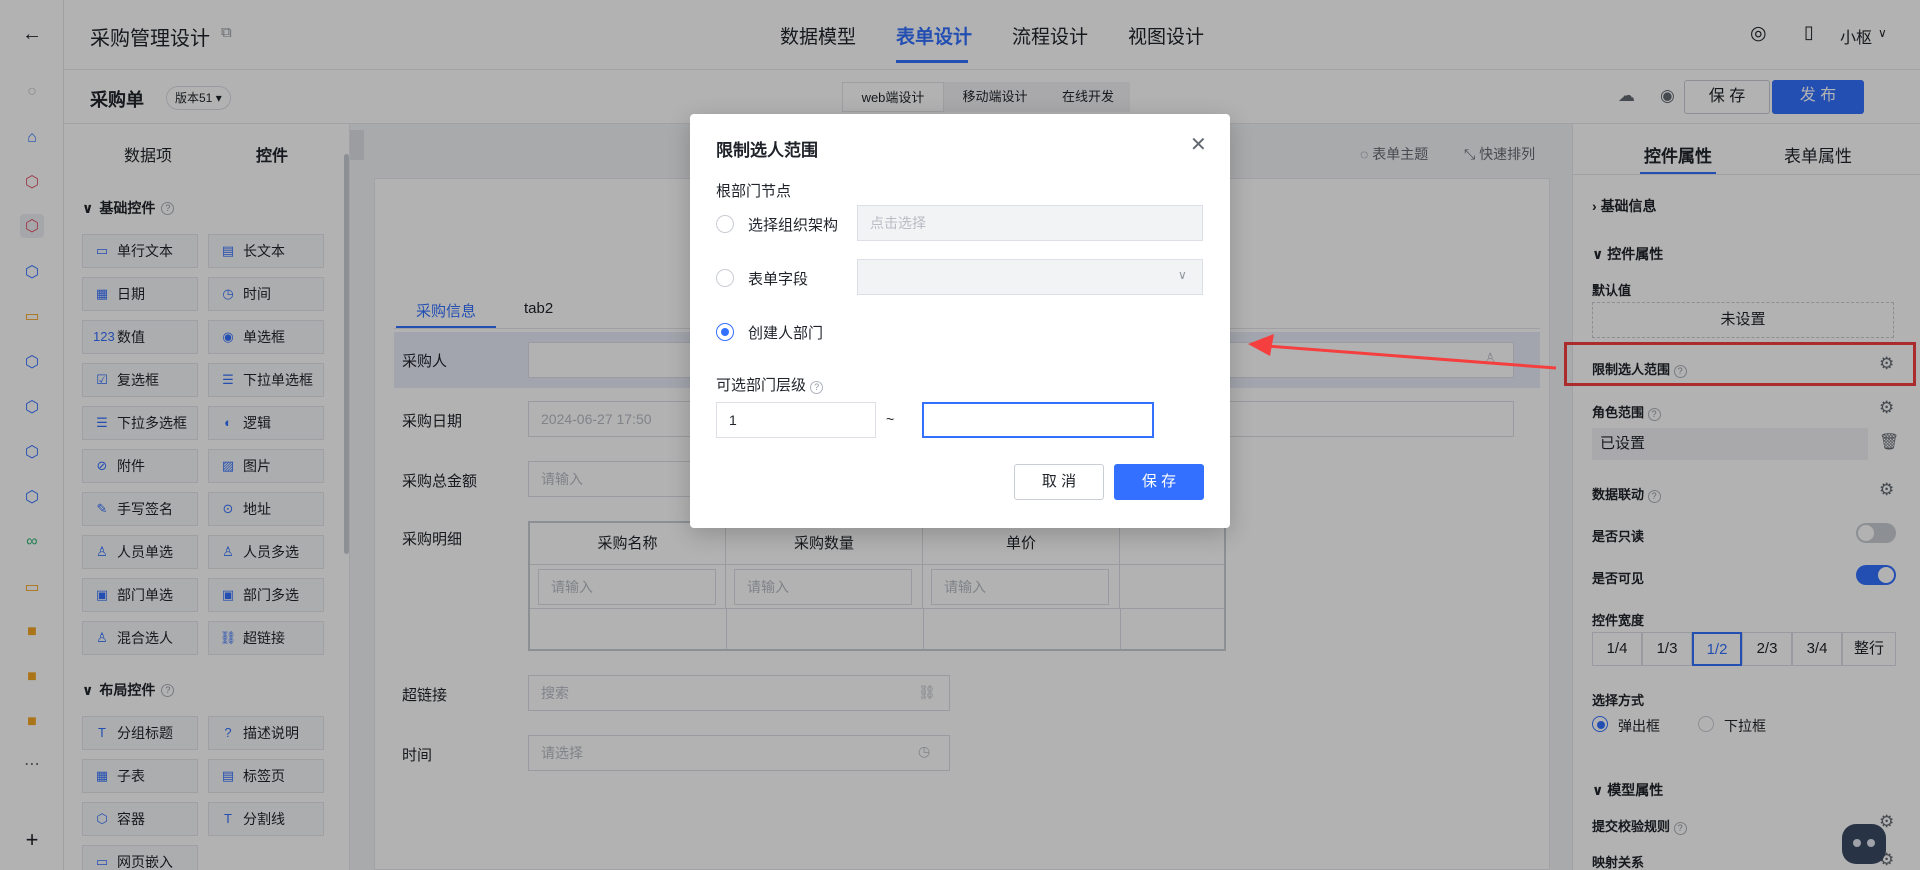  Describe the element at coordinates (1059, 482) in the screenshot. I see `cancel-button: 取 消` at that location.